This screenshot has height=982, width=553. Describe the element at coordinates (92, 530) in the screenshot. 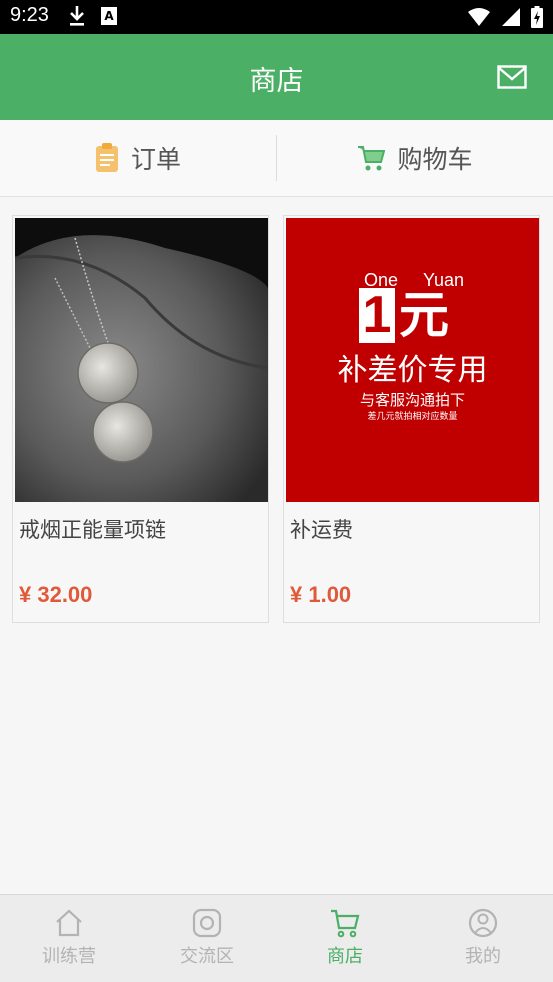

I see `product-title: 戒烟正能量项链` at that location.